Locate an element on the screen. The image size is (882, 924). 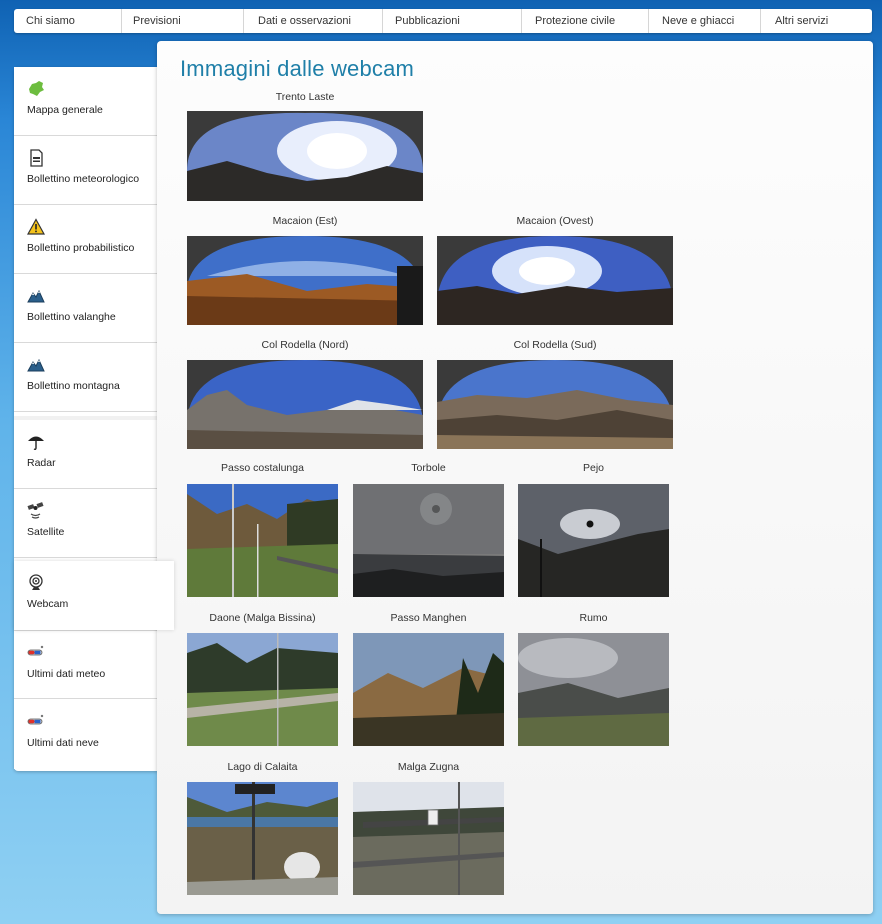
nav-neve-e-ghiacci: Neve e ghiacci is located at coordinates (705, 21).